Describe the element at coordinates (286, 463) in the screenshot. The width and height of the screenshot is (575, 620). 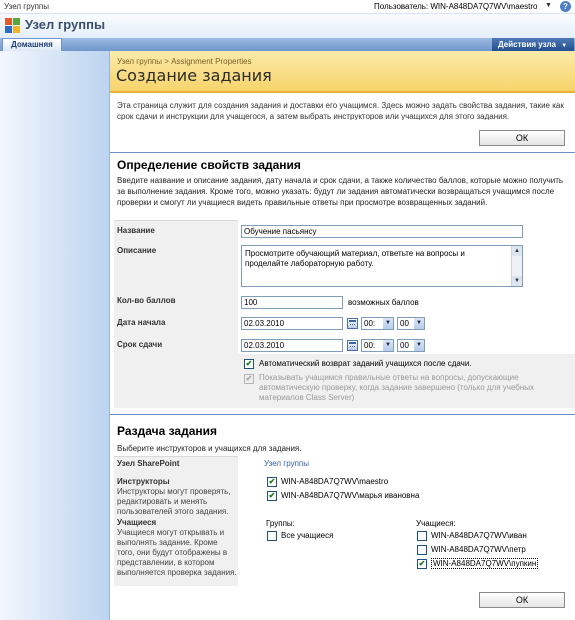
I see `sharepoint-site-link: Узел группы` at that location.